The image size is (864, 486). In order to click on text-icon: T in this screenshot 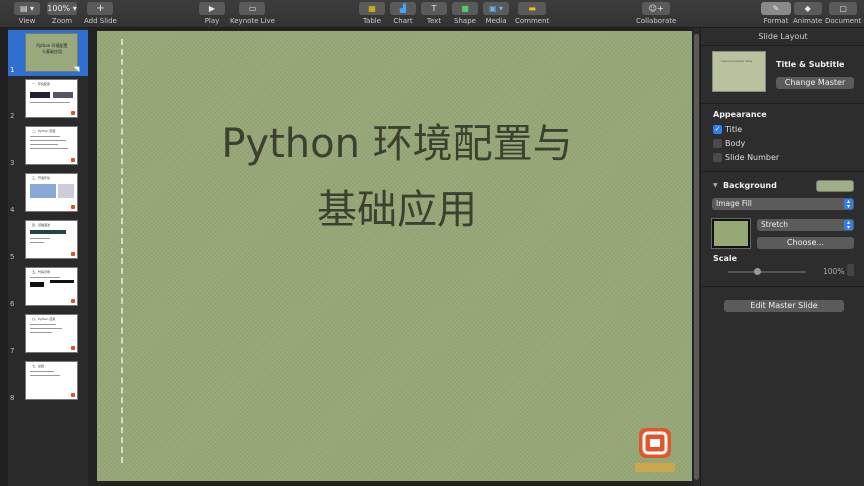, I will do `click(434, 8)`.